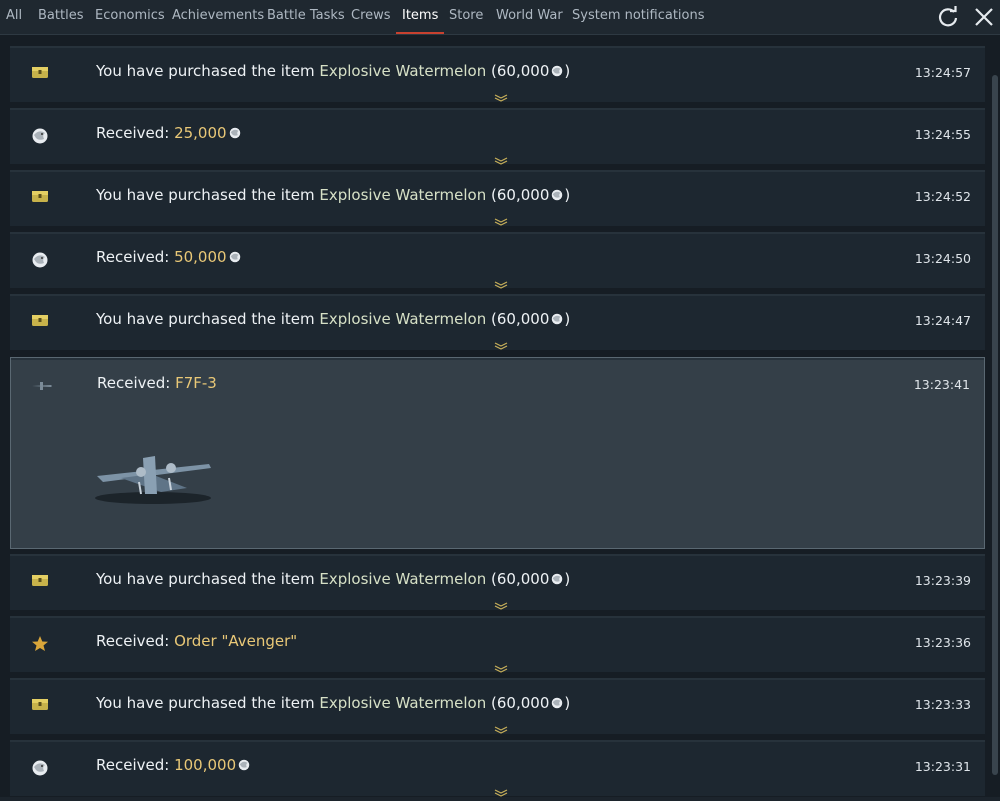 The width and height of the screenshot is (1000, 801). Describe the element at coordinates (497, 260) in the screenshot. I see `notification-row: Received: 50,000 13:24:50` at that location.